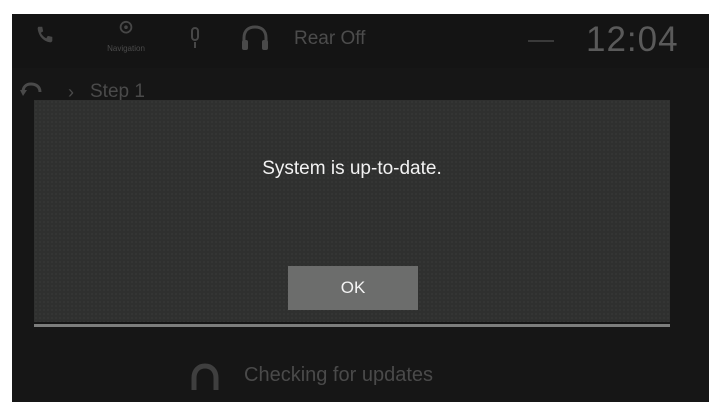 The image size is (721, 418). I want to click on navigation-shortcut: Navigation, so click(126, 40).